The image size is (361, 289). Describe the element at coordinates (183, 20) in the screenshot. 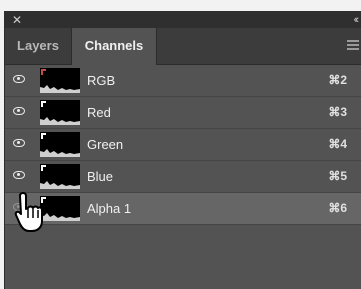

I see `panel-title-bar: ✕ ‹‹` at that location.